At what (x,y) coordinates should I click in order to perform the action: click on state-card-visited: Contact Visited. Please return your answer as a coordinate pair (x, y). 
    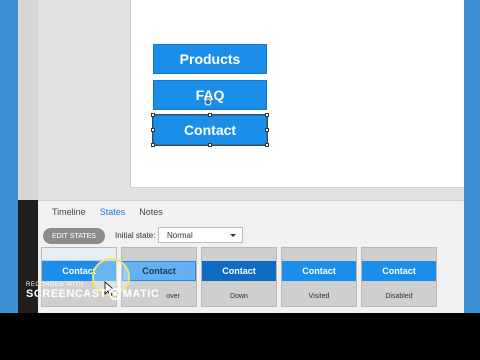
    Looking at the image, I should click on (319, 277).